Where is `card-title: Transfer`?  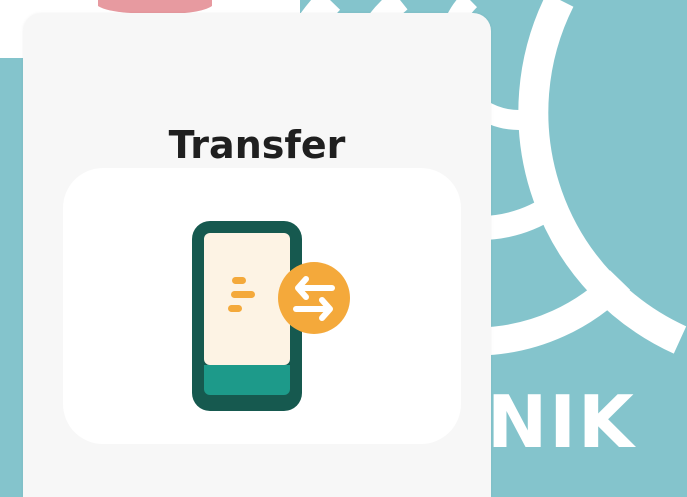
card-title: Transfer is located at coordinates (257, 145).